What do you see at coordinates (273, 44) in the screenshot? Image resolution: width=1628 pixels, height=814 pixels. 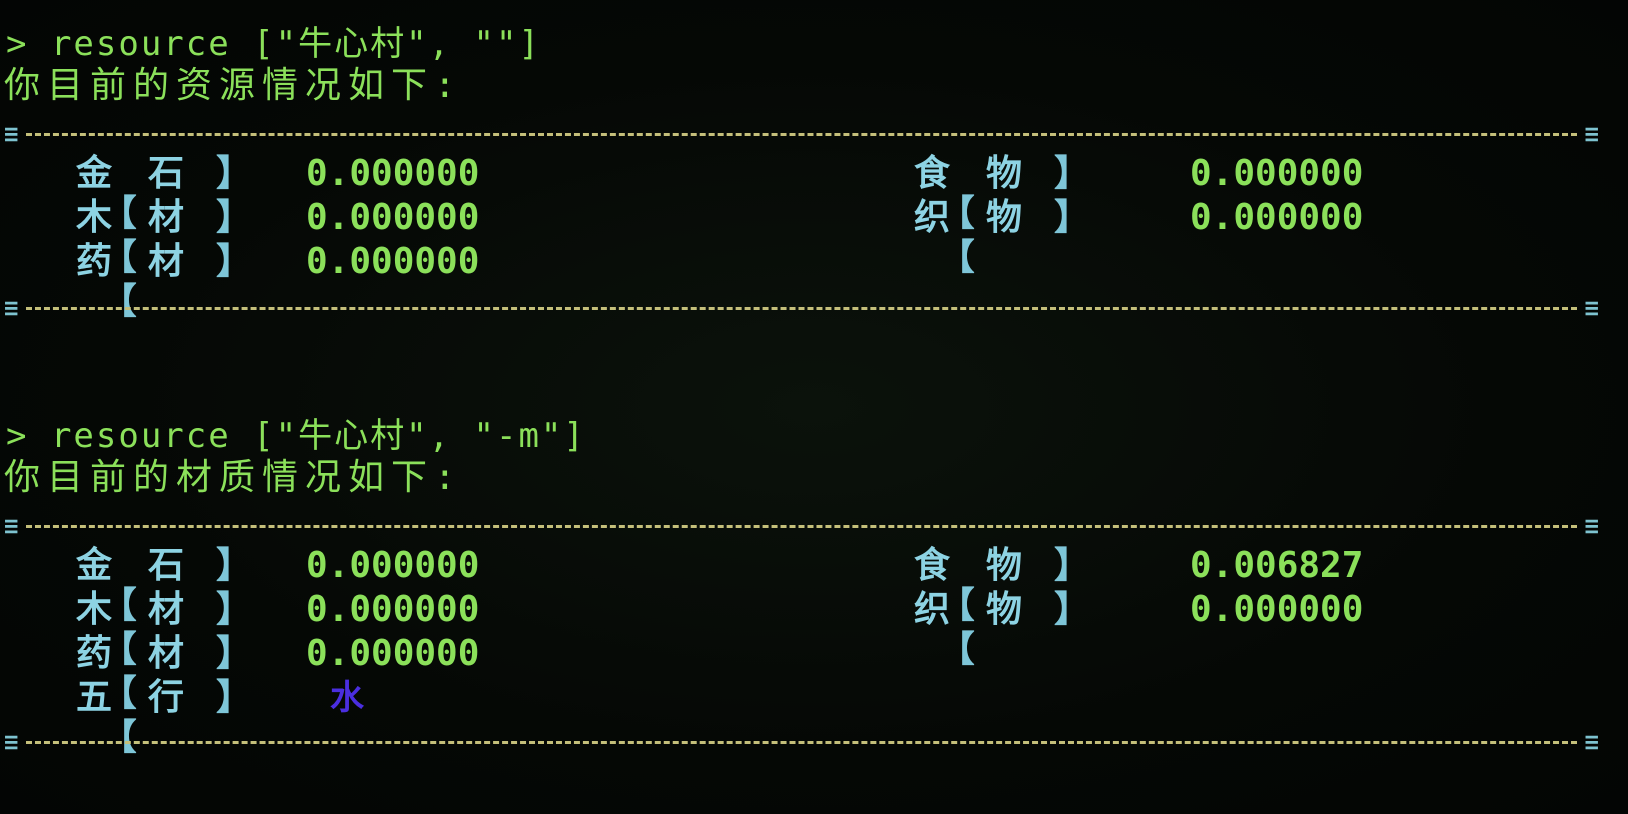 I see `command-line: > resource ["牛心村", ""]` at bounding box center [273, 44].